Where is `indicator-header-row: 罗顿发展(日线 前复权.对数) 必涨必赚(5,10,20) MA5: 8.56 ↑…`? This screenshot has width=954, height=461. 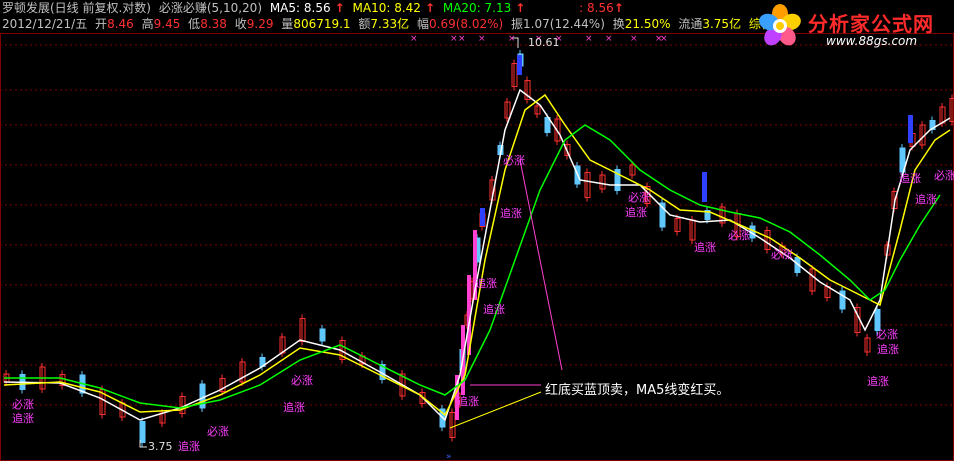
indicator-header-row: 罗顿发展(日线 前复权.对数) 必涨必赚(5,10,20) MA5: 8.56 ↑… is located at coordinates (313, 8).